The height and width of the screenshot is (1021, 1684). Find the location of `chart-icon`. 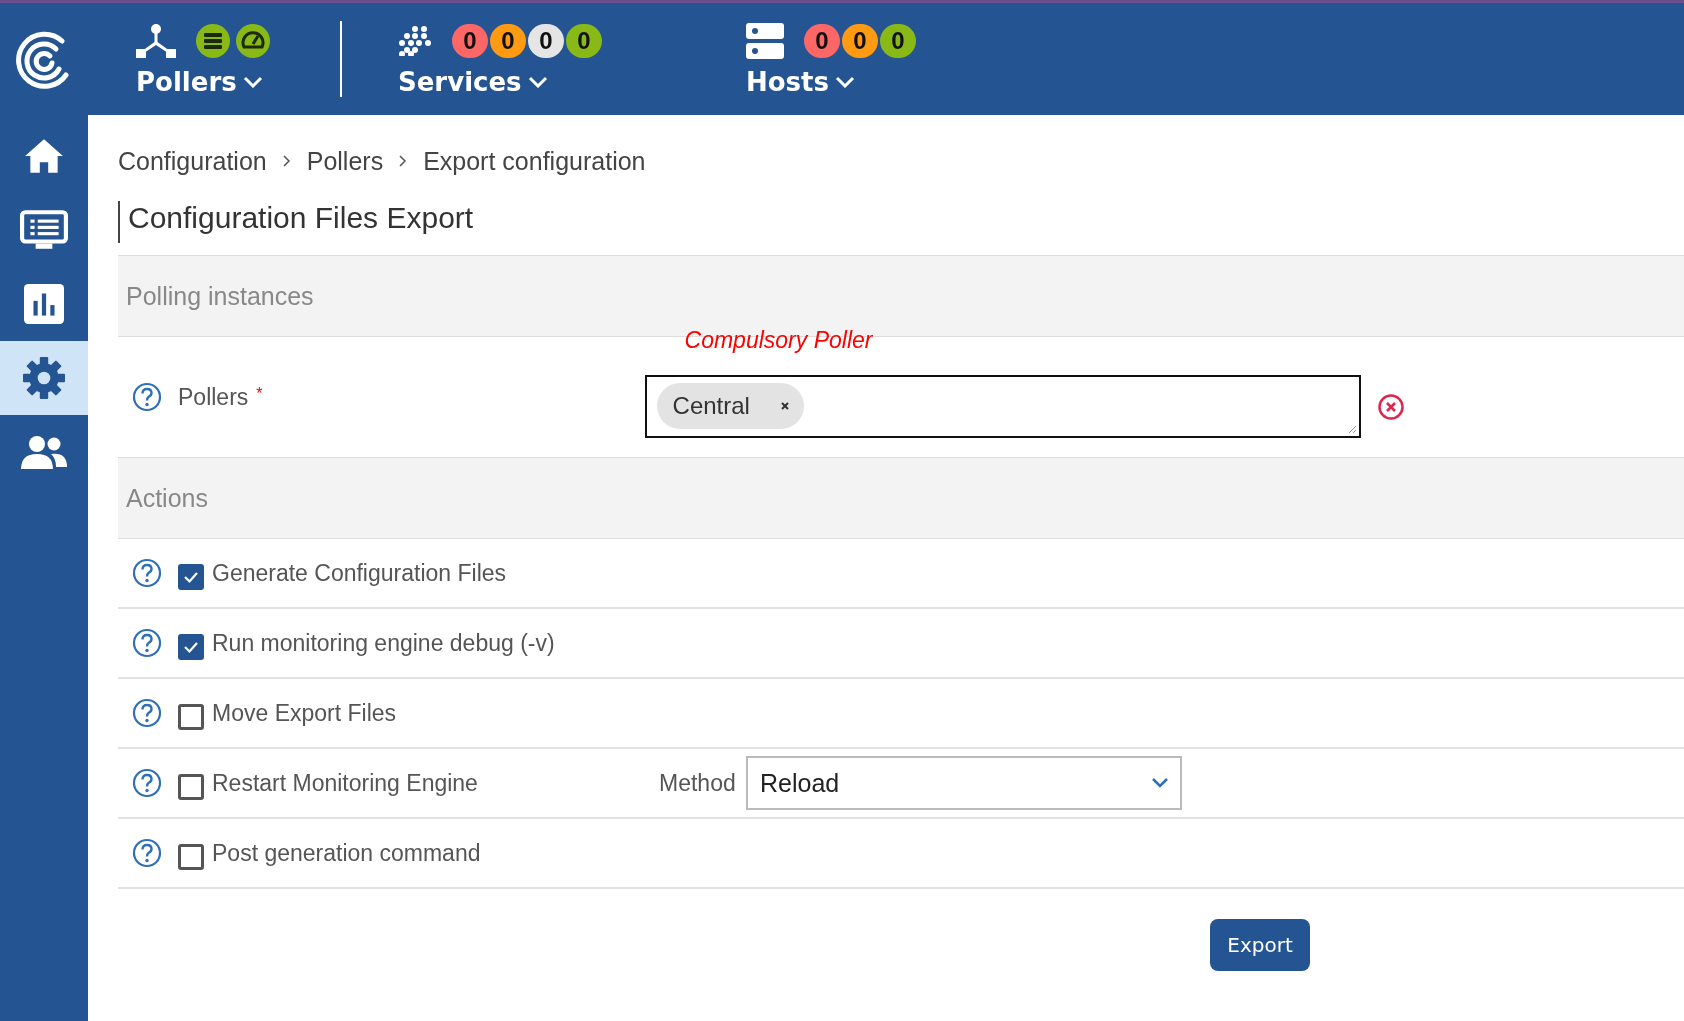

chart-icon is located at coordinates (44, 304).